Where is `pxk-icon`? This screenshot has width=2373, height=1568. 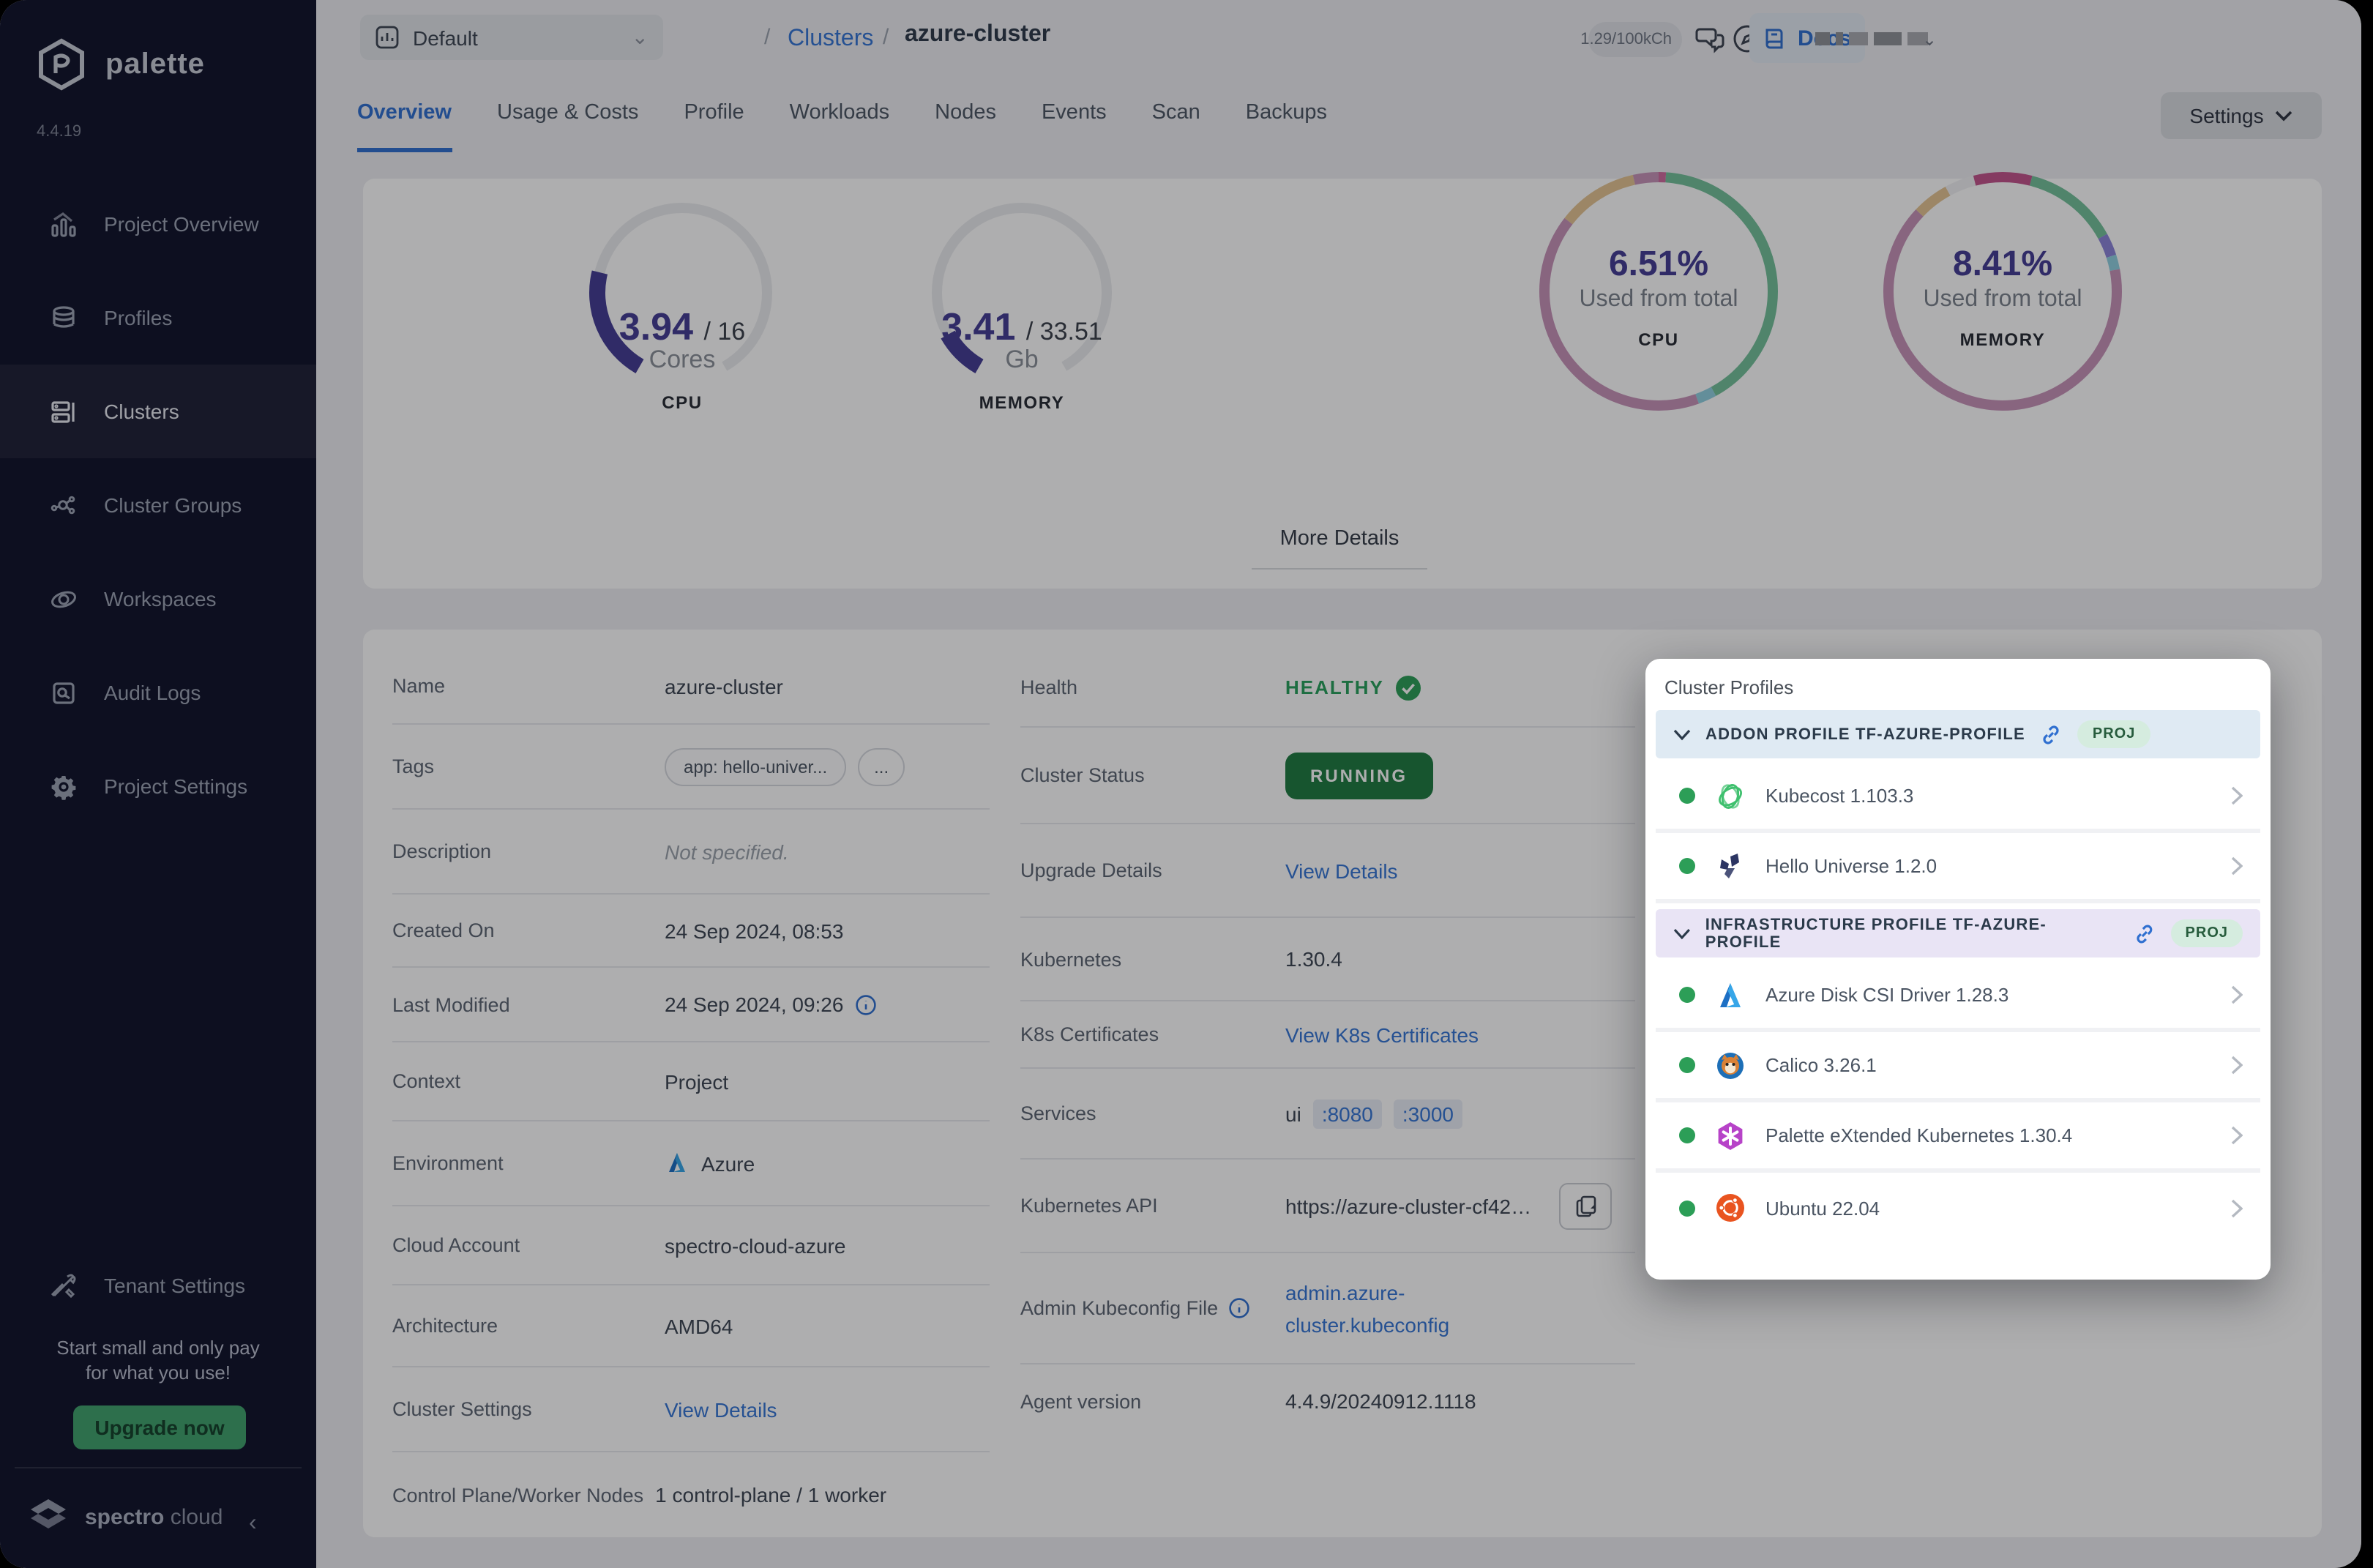
pxk-icon is located at coordinates (1730, 1135).